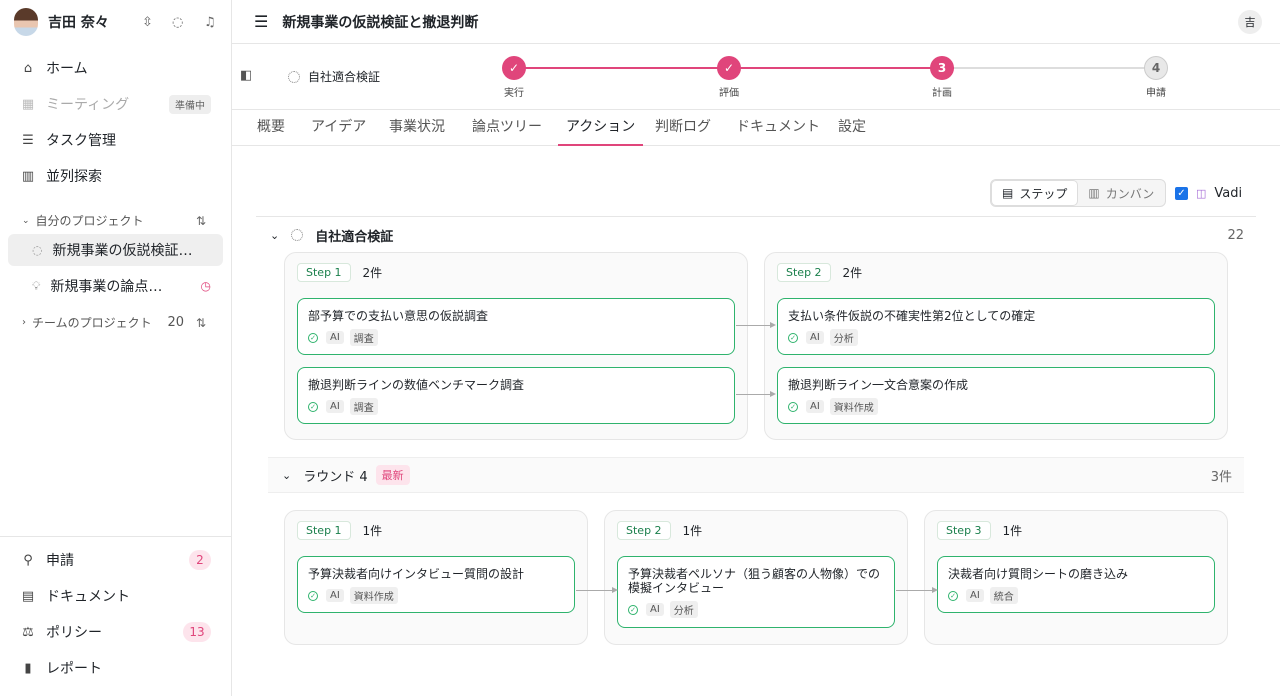  What do you see at coordinates (1008, 193) in the screenshot?
I see `list-icon: ▤` at bounding box center [1008, 193].